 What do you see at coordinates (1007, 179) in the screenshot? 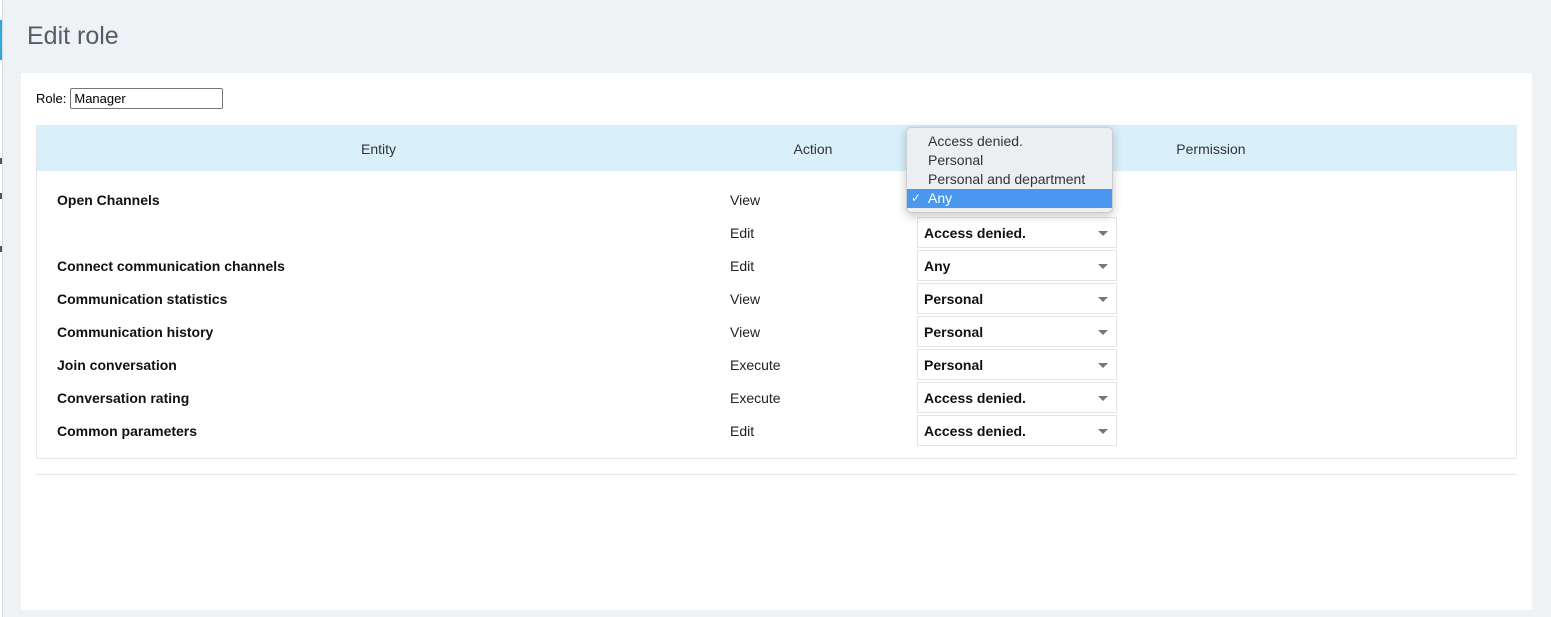
I see `option-label: Personal and department` at bounding box center [1007, 179].